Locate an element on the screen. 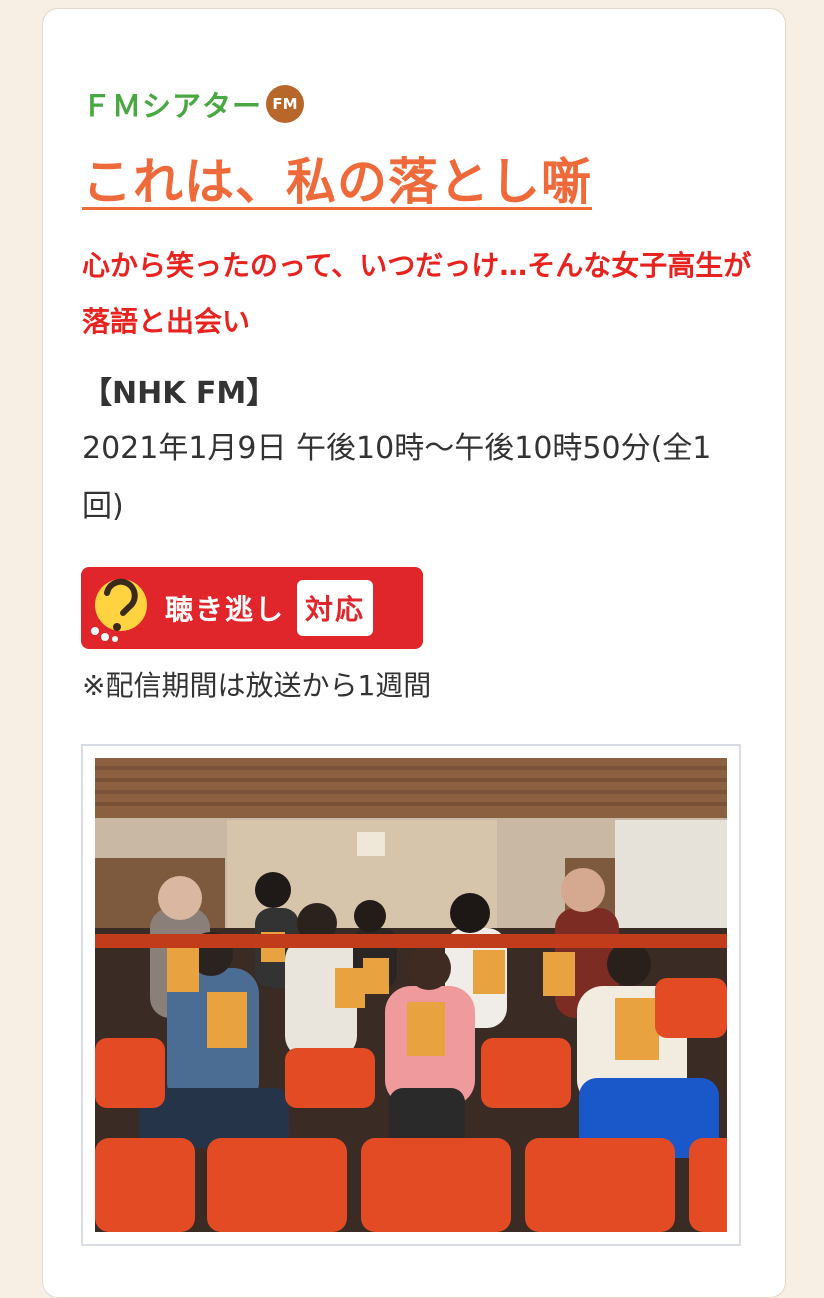 This screenshot has width=824, height=1298. catchup-radio-icon is located at coordinates (118, 608).